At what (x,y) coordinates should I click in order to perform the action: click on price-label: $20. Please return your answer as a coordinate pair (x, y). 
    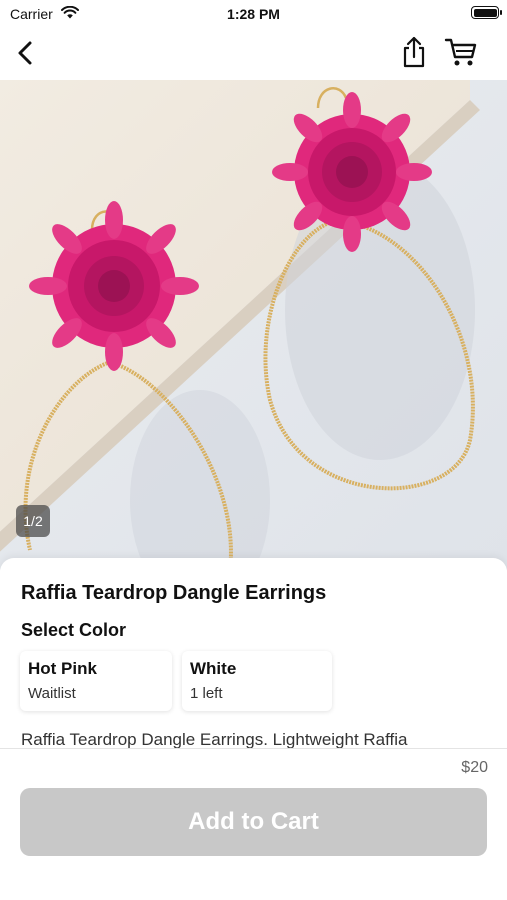
    Looking at the image, I should click on (474, 767).